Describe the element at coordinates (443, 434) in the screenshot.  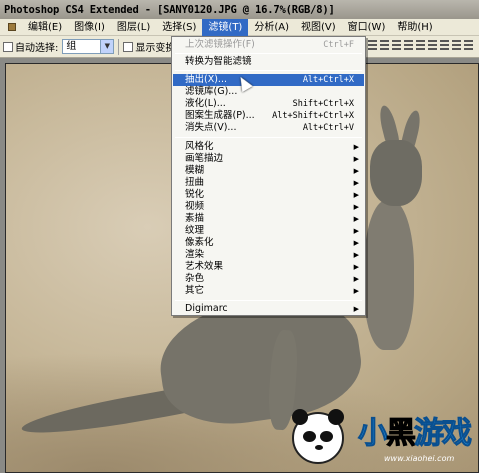
I see `watermark-logo-c: 游戏` at that location.